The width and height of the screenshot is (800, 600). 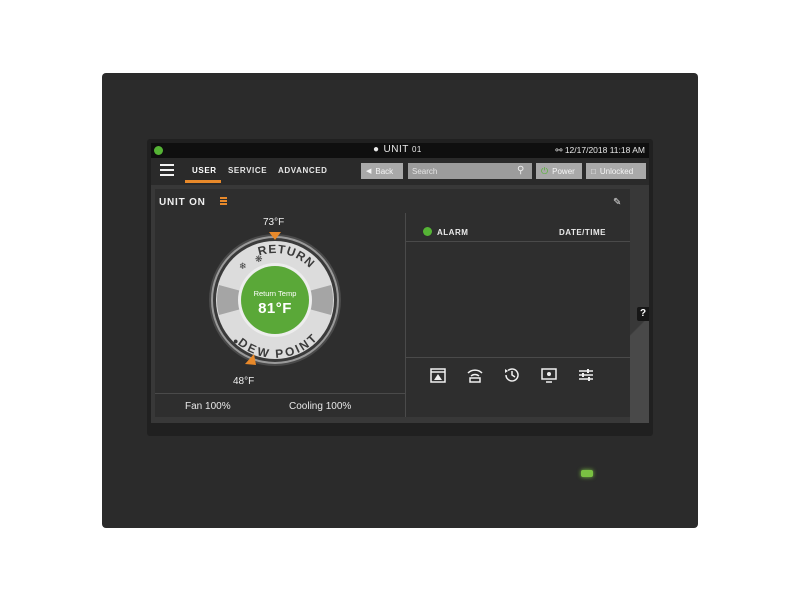 I want to click on temperature-gauge: RETURN DEW POINT ❄ ❋ ● Return Temp 81°F, so click(x=275, y=300).